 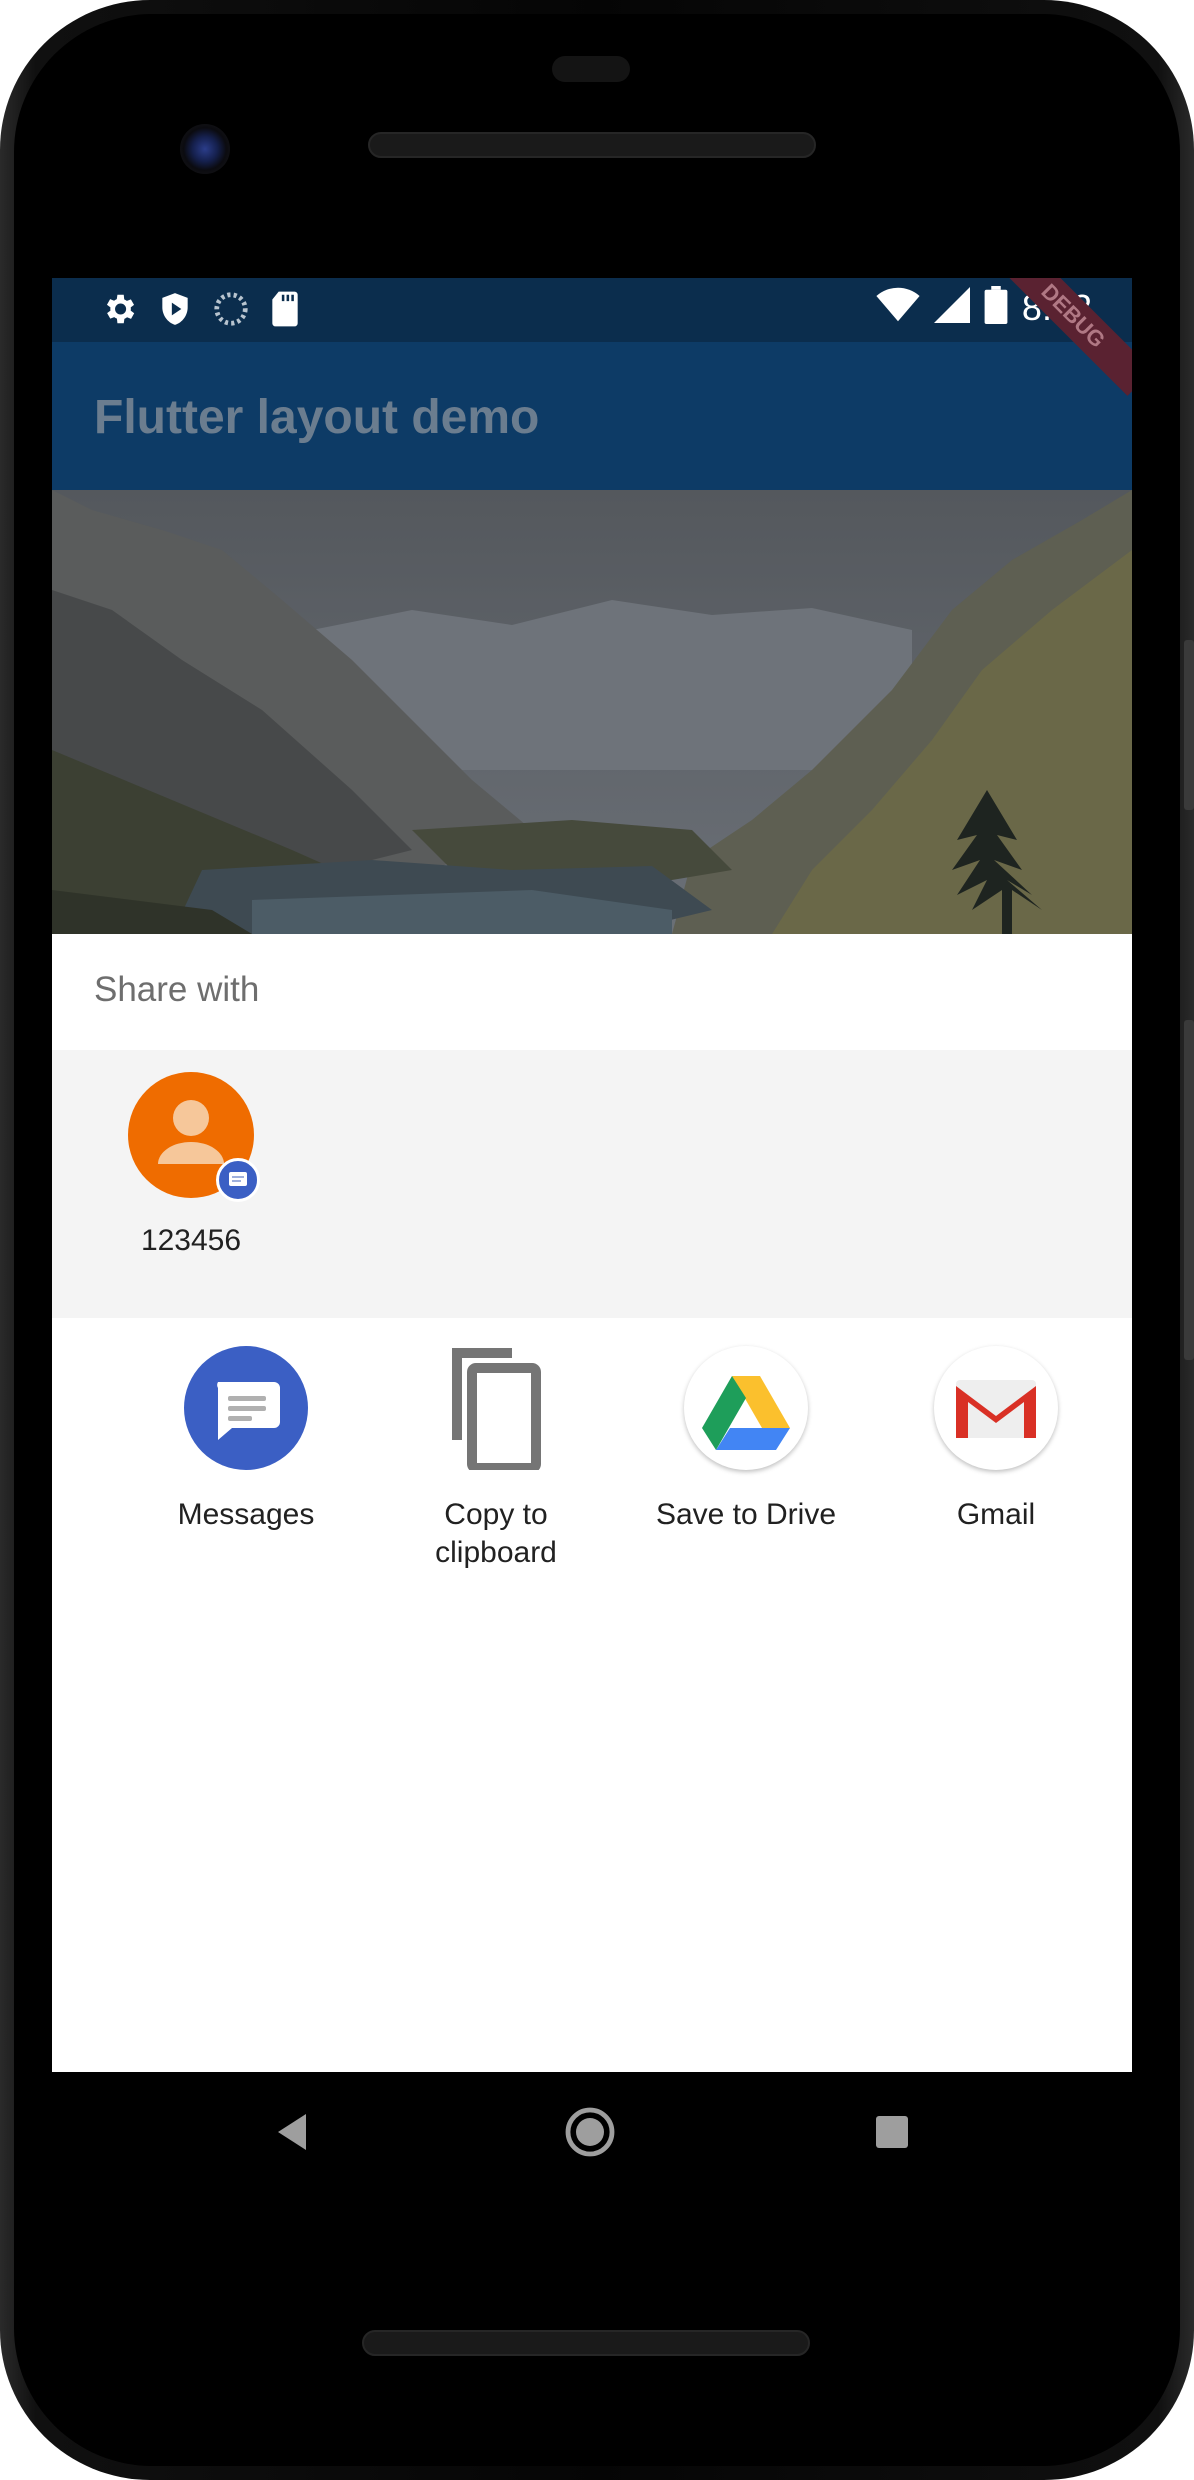 I want to click on share-target-messages: Messages, so click(x=246, y=1440).